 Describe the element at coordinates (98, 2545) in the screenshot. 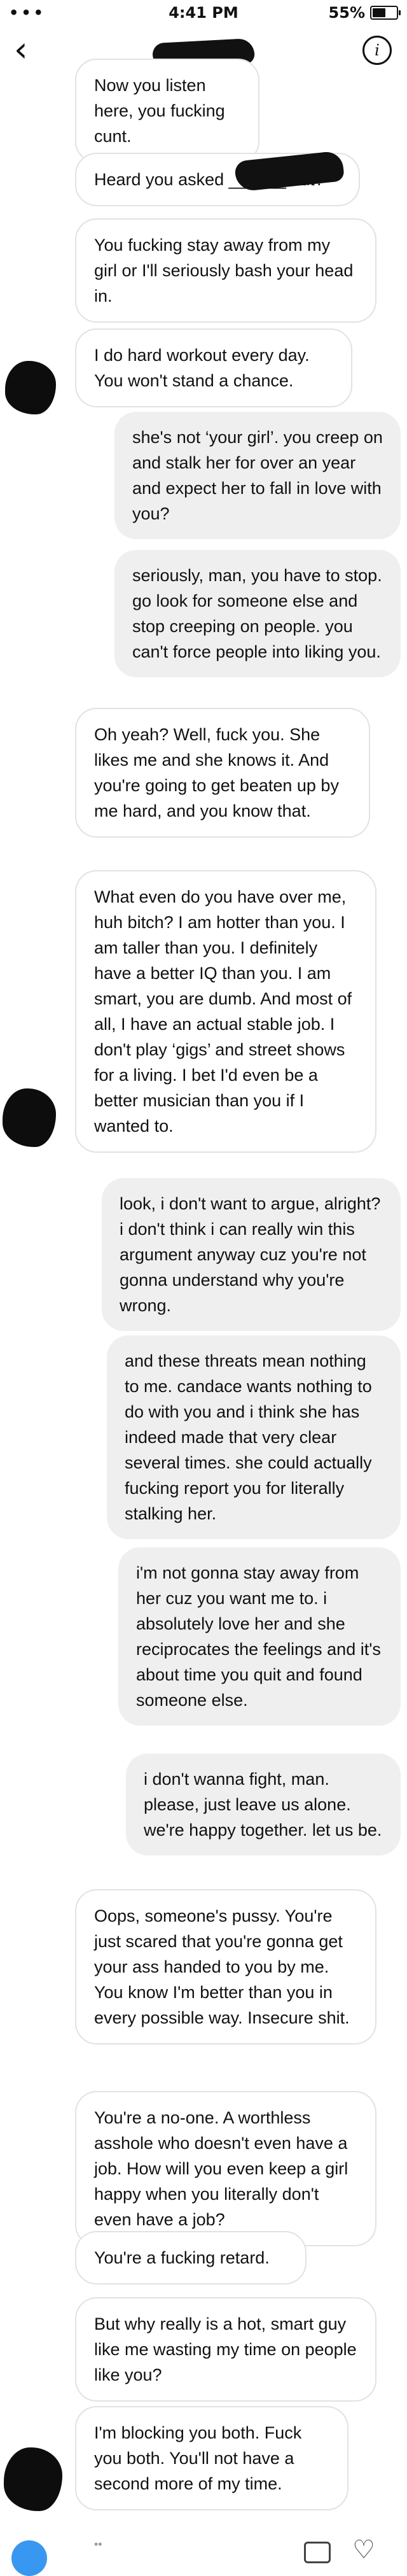

I see `typing-indicator: ••` at that location.